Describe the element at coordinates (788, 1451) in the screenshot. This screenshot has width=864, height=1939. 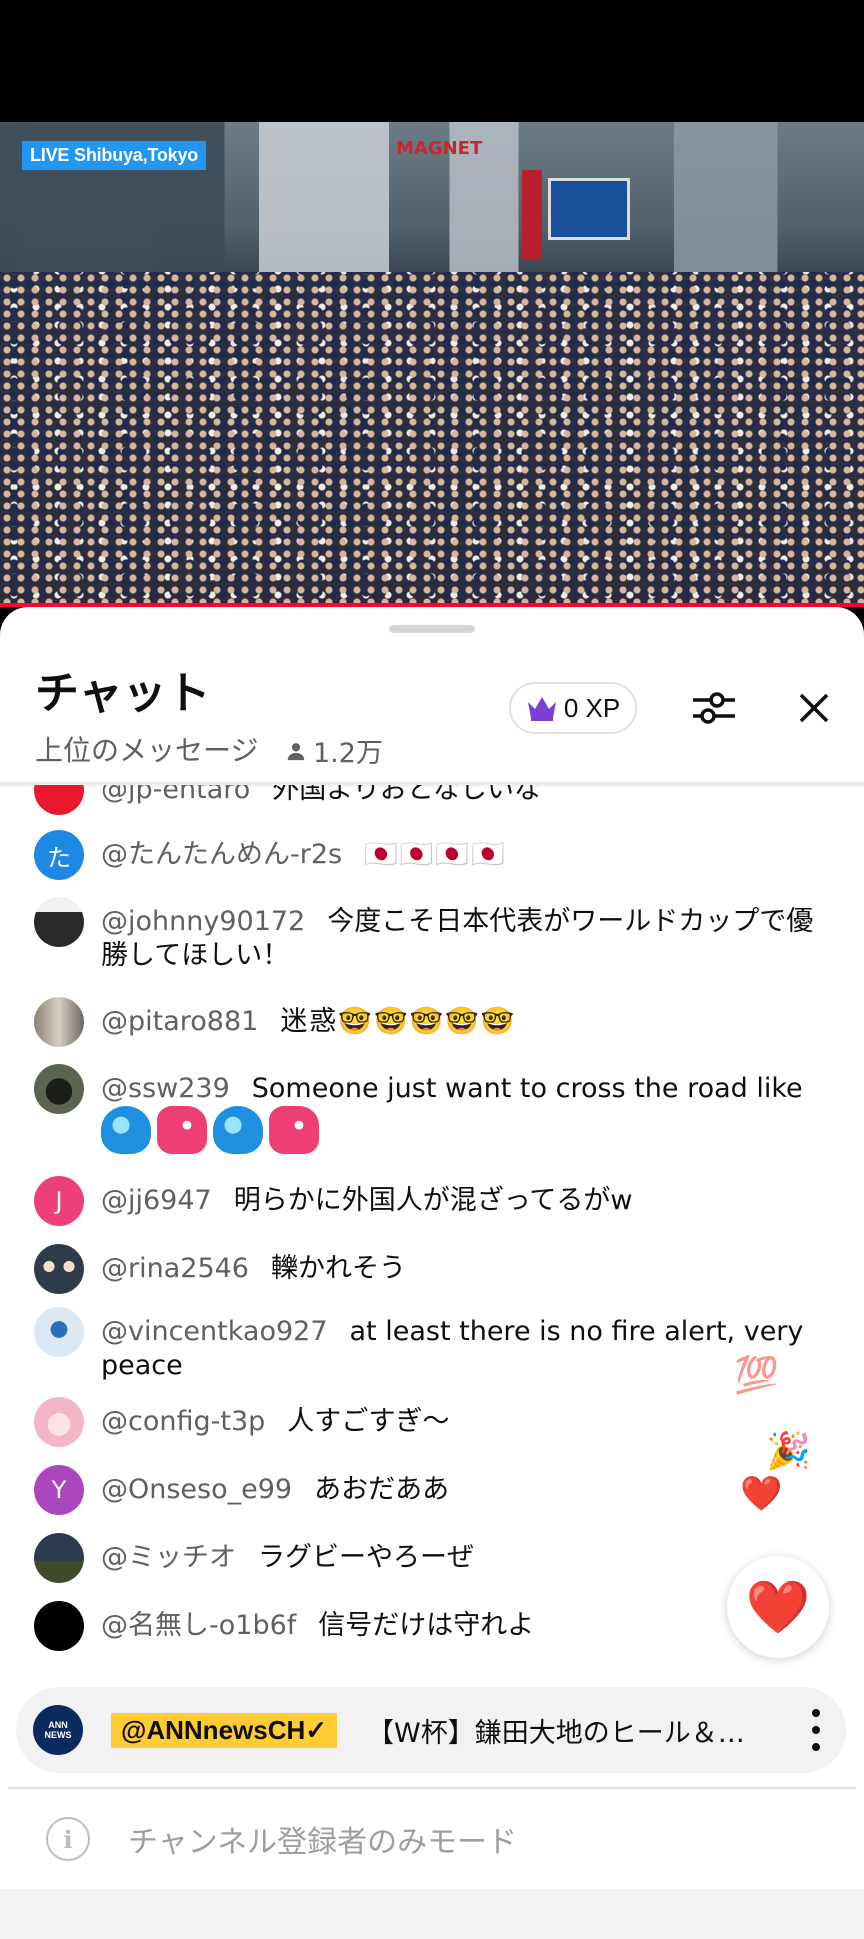
I see `party-popper-emoji: 🎉` at that location.